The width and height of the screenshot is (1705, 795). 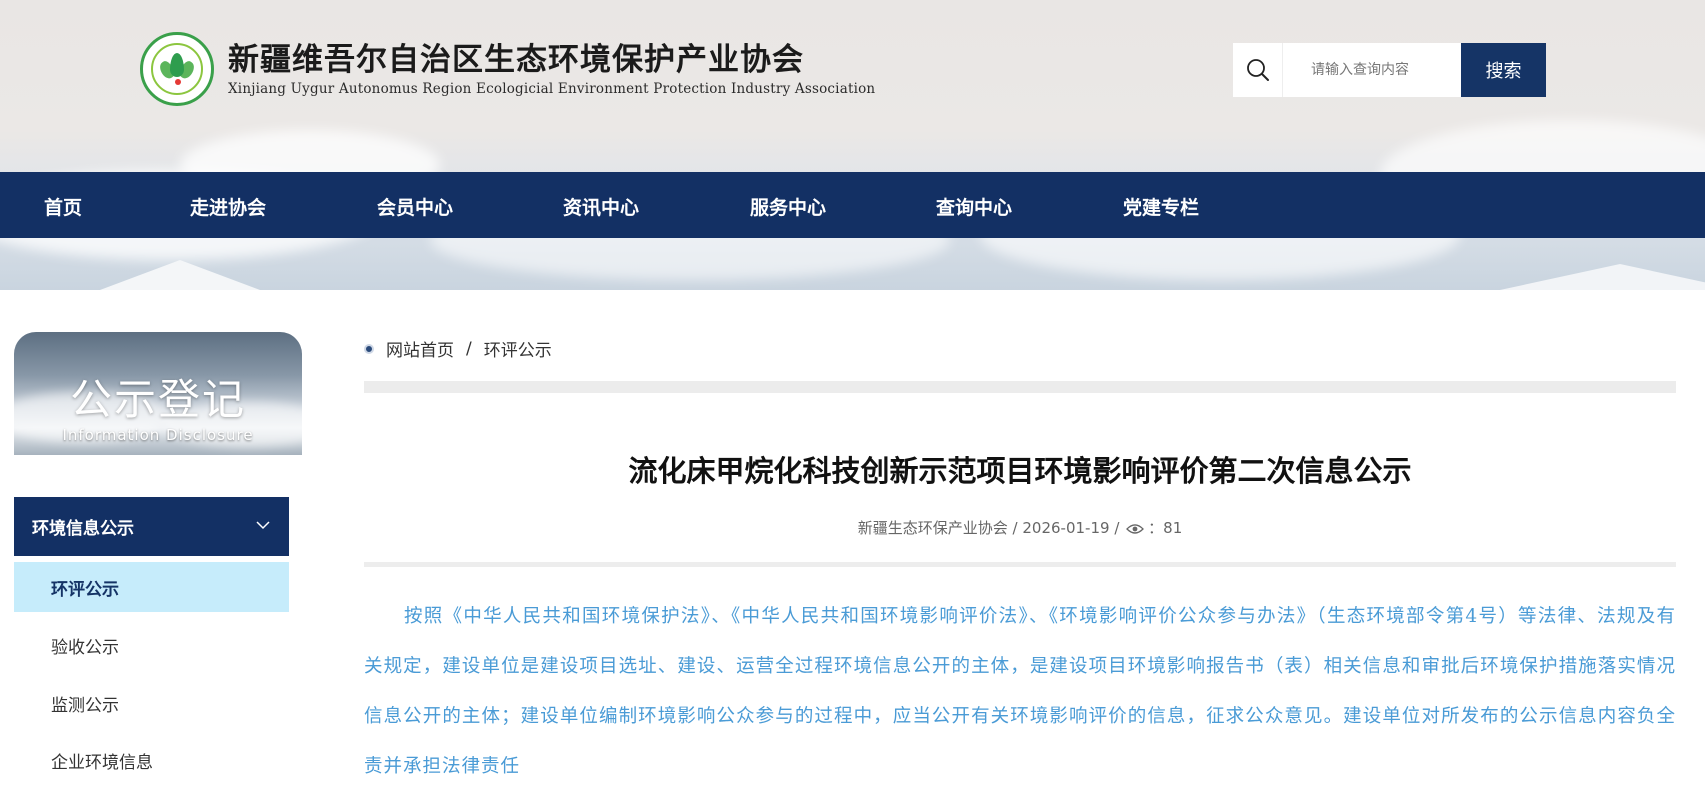 What do you see at coordinates (177, 69) in the screenshot?
I see `association-emblem-icon` at bounding box center [177, 69].